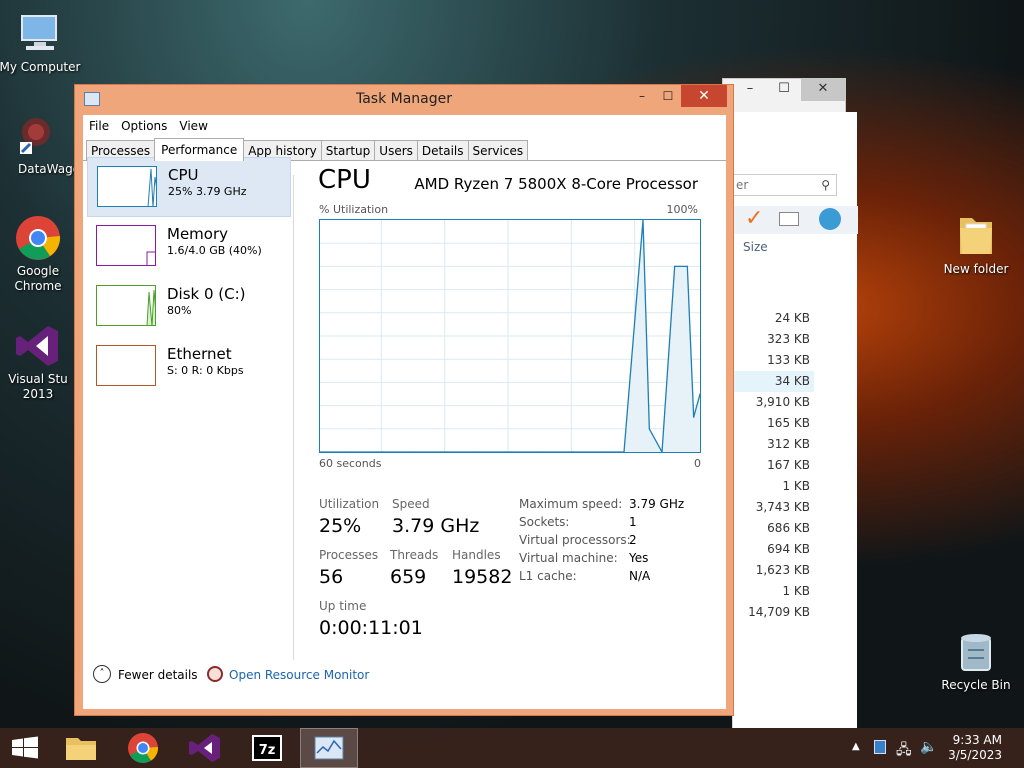 Image resolution: width=1024 pixels, height=768 pixels. I want to click on sidebar-item-label: Disk 0 (C:), so click(206, 294).